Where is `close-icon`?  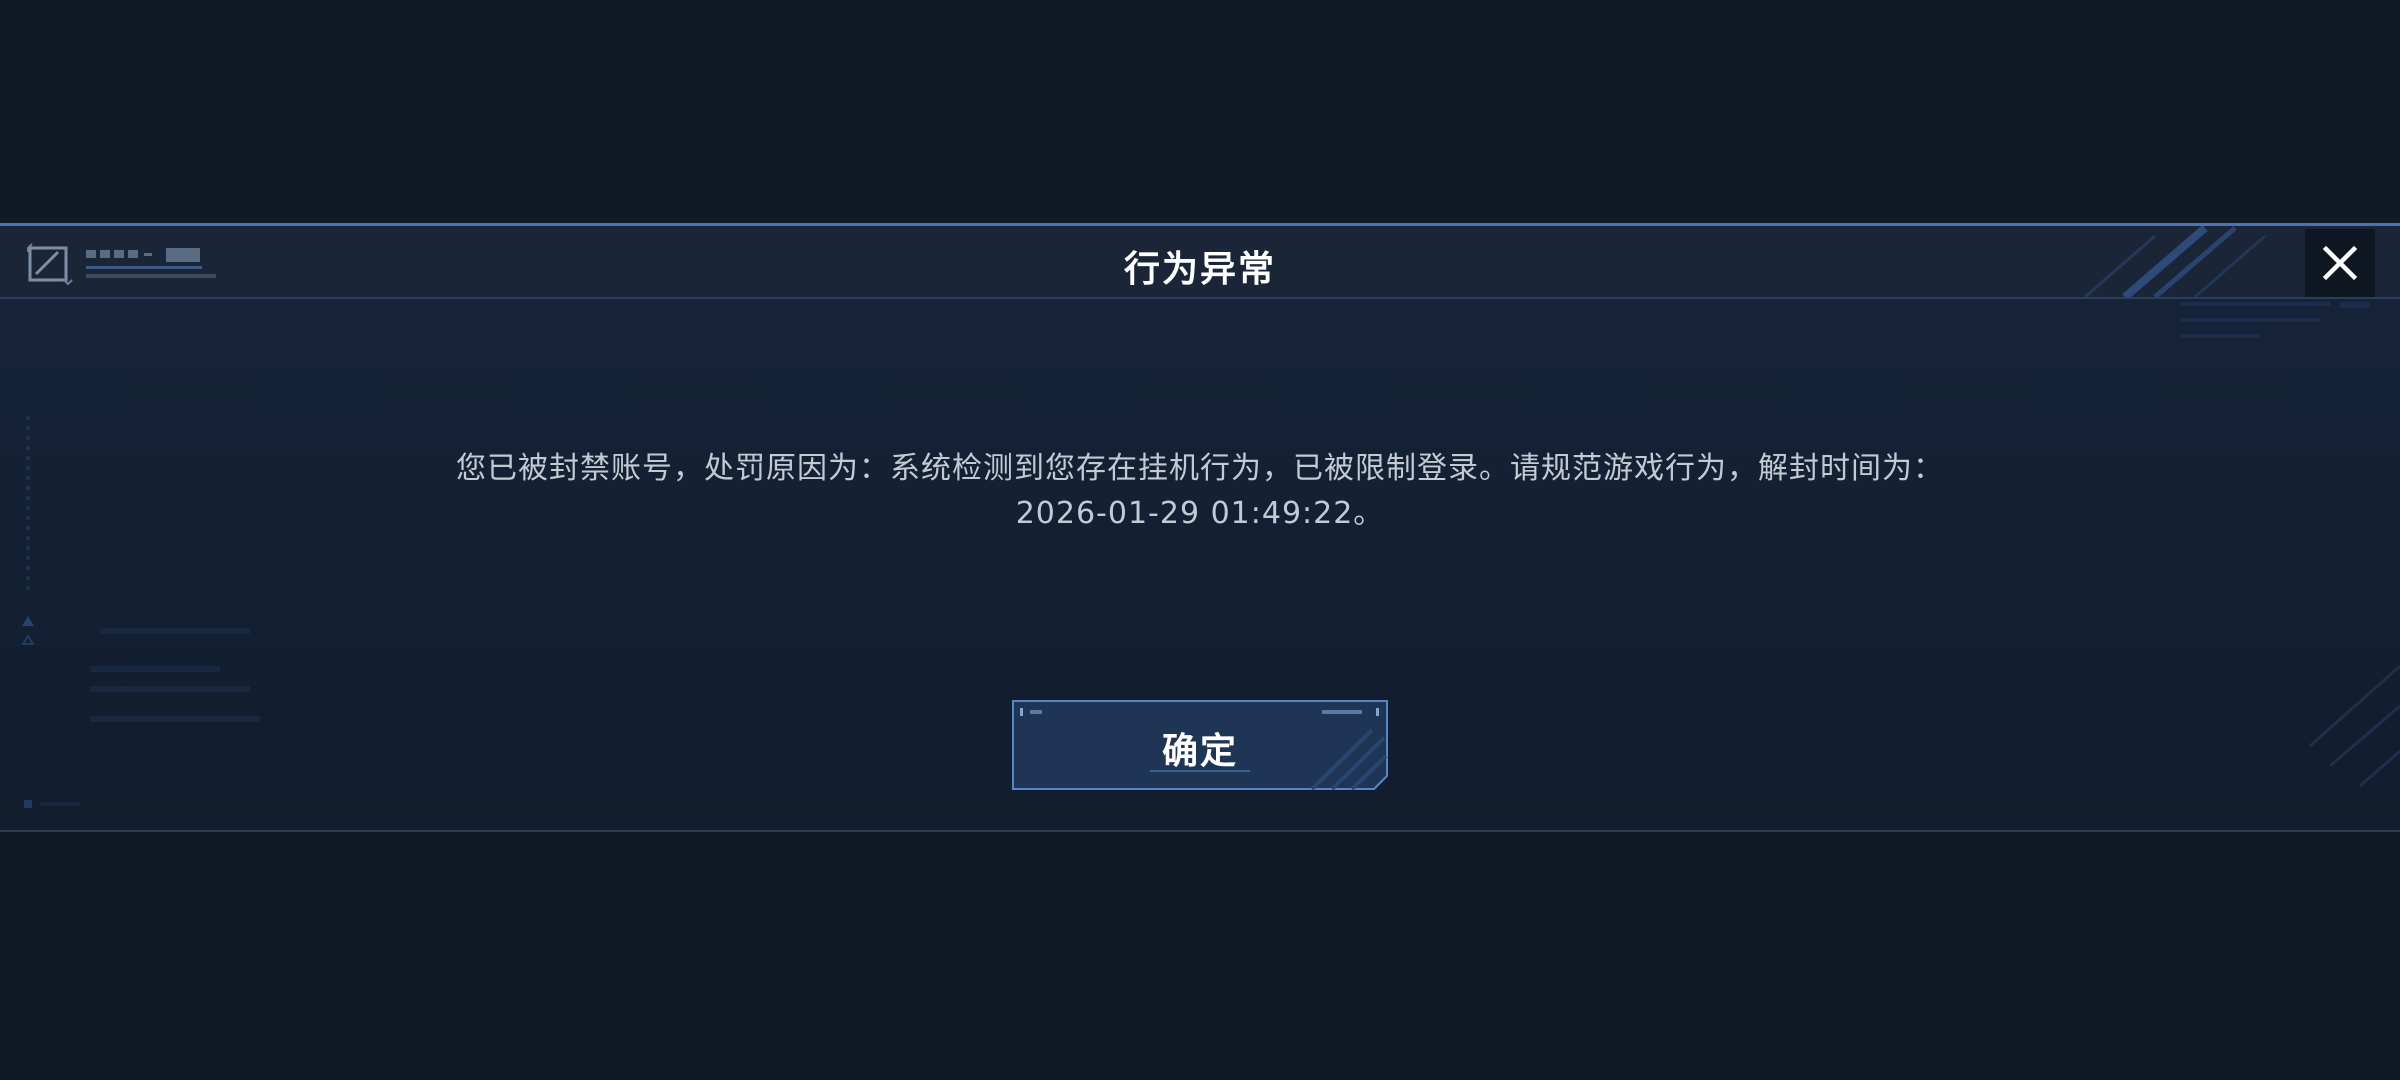
close-icon is located at coordinates (2340, 263).